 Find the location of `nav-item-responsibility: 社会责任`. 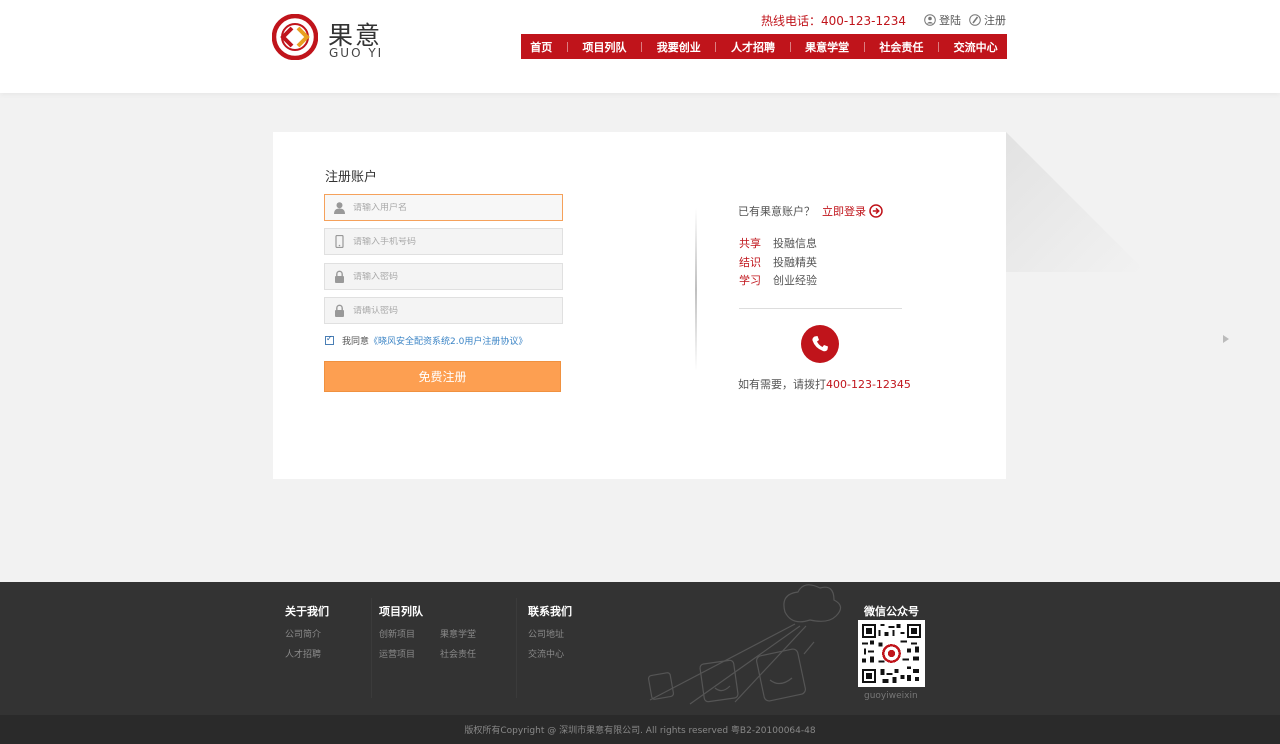

nav-item-responsibility: 社会责任 is located at coordinates (901, 47).